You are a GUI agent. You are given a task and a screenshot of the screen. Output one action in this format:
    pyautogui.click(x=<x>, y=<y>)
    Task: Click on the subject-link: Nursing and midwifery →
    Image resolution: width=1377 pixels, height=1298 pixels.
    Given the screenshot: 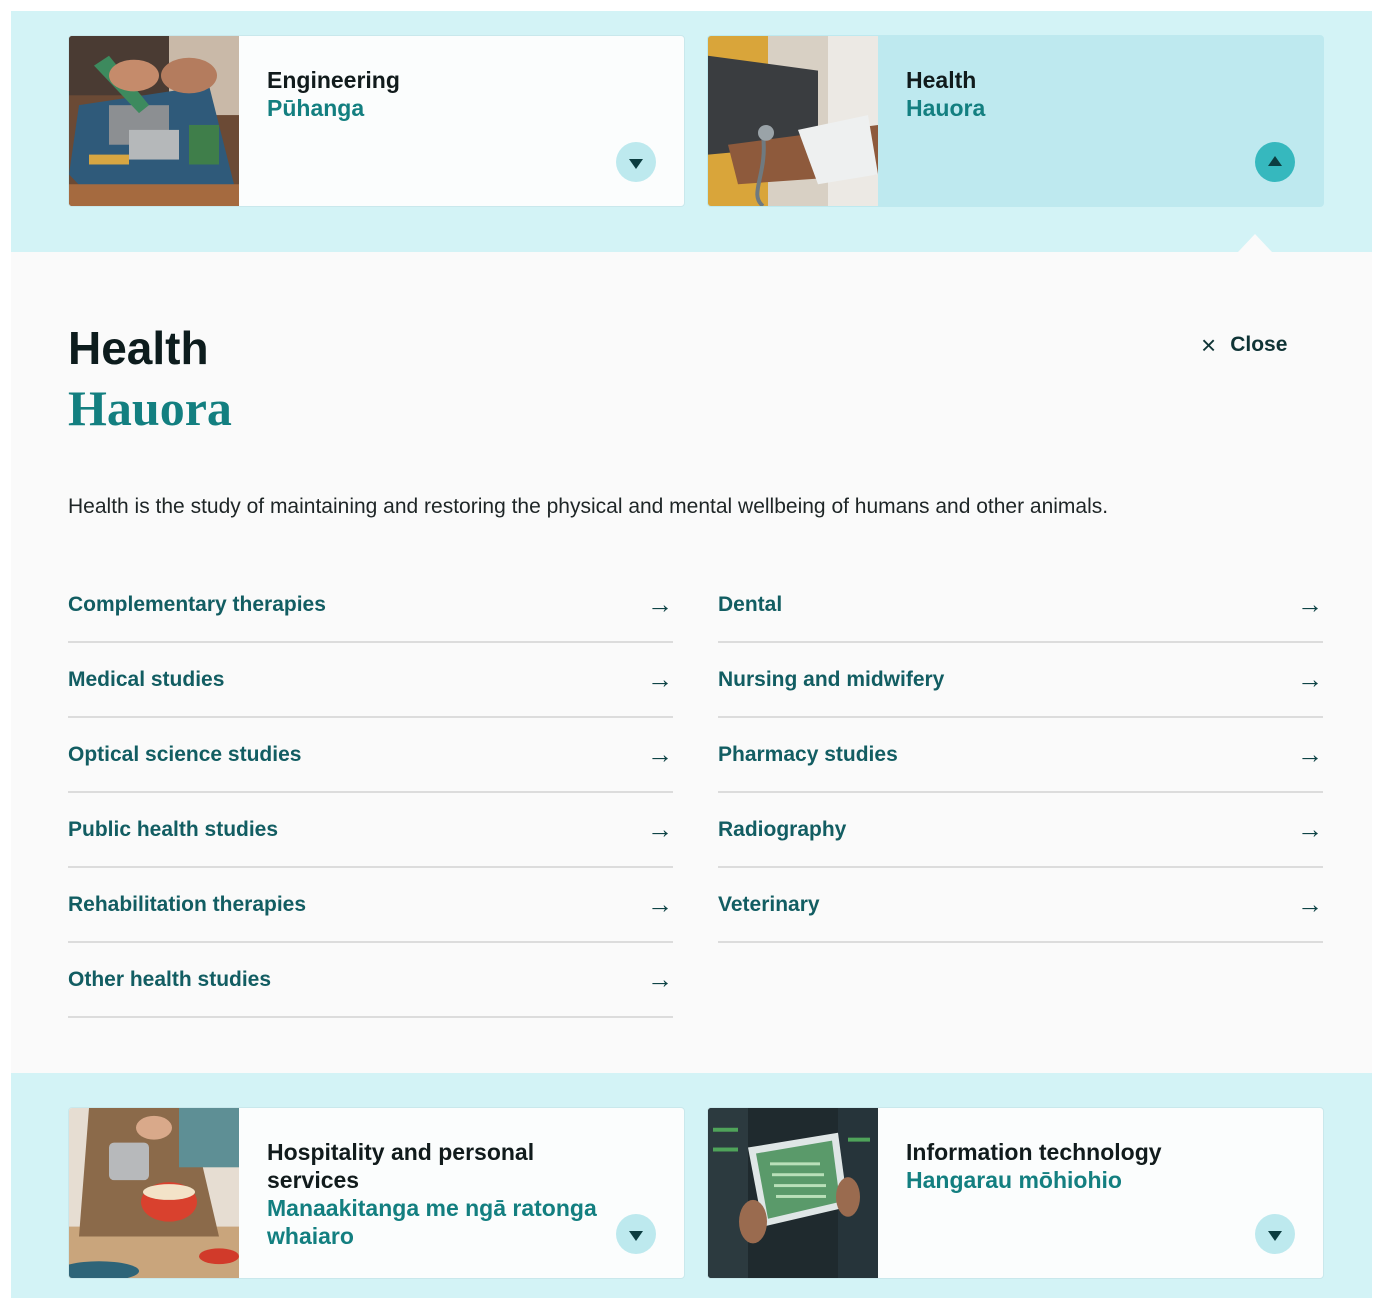 What is the action you would take?
    pyautogui.click(x=1020, y=680)
    